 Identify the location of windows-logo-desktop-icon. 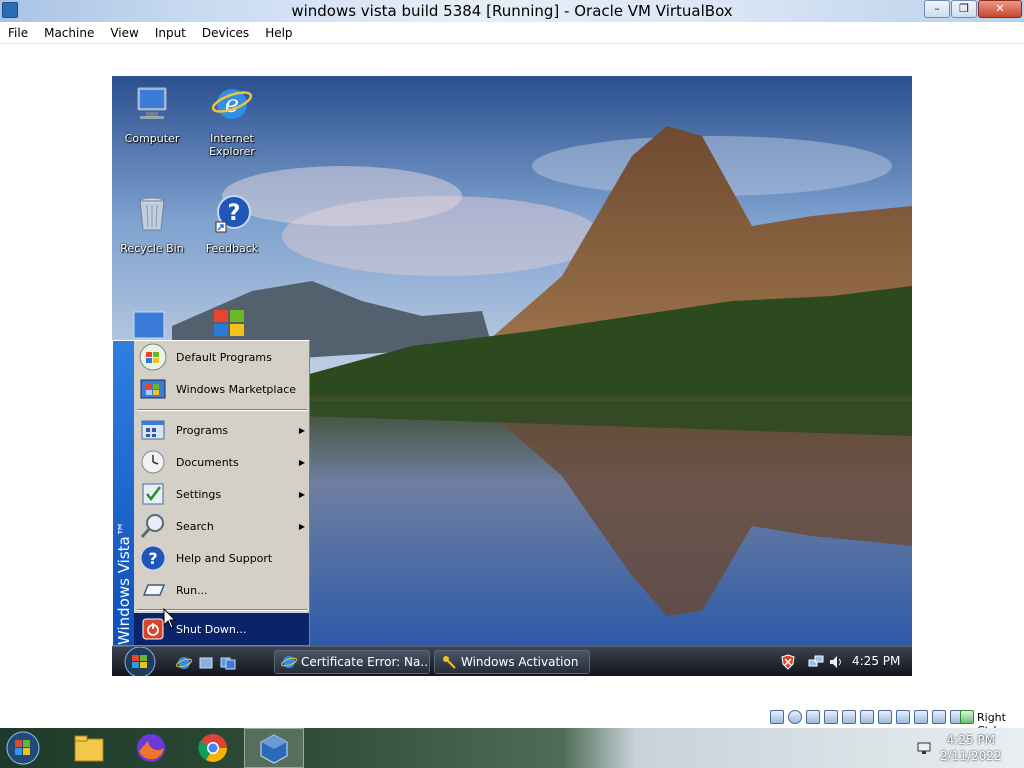
(230, 322).